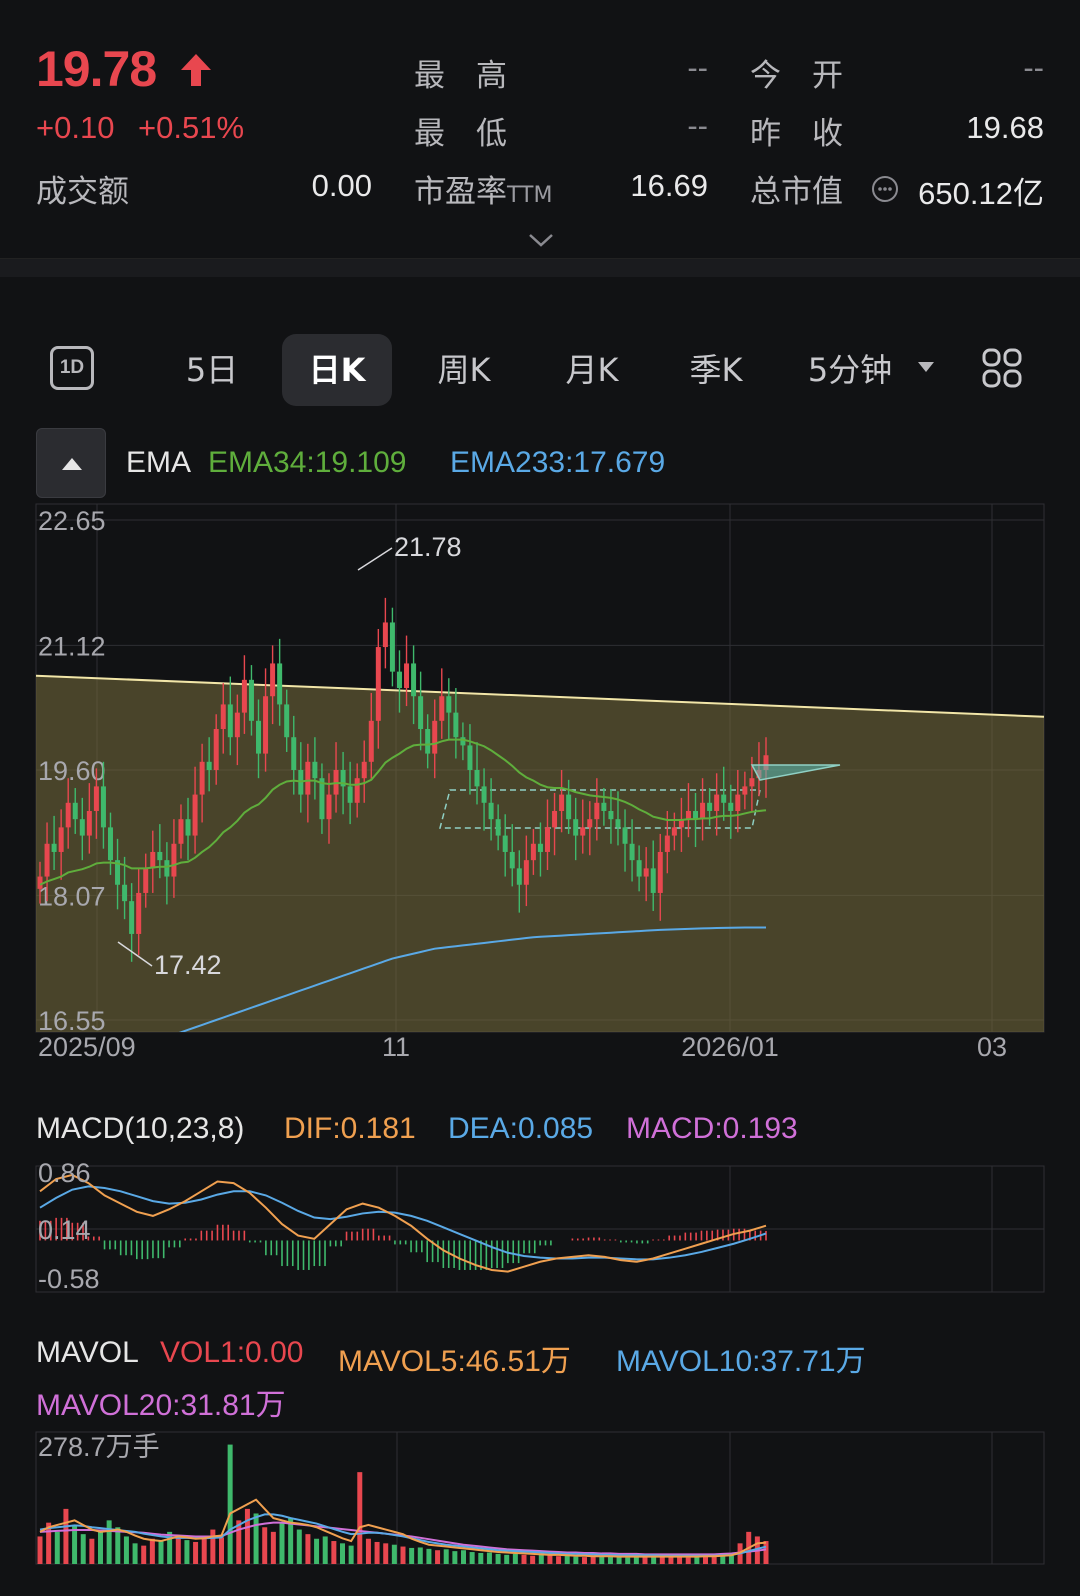 The width and height of the screenshot is (1080, 1596). Describe the element at coordinates (72, 368) in the screenshot. I see `oneday-chart-icon: 1D` at that location.